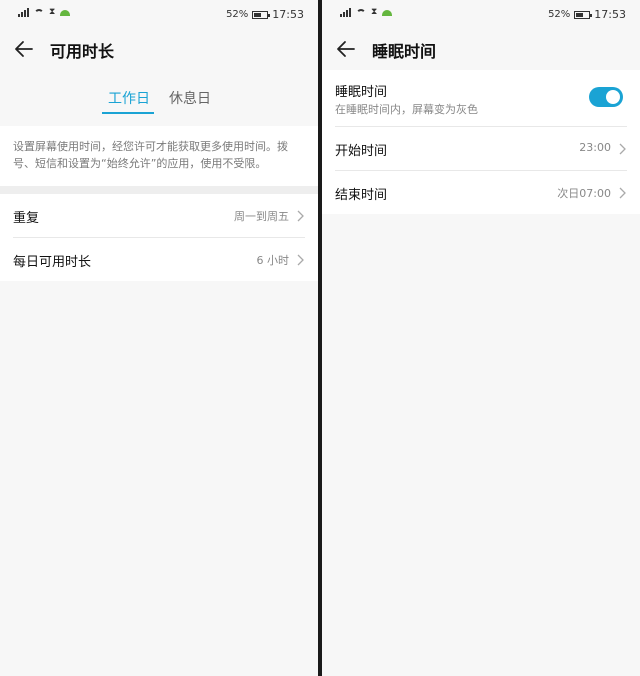 The width and height of the screenshot is (640, 676). What do you see at coordinates (159, 190) in the screenshot?
I see `section-divider` at bounding box center [159, 190].